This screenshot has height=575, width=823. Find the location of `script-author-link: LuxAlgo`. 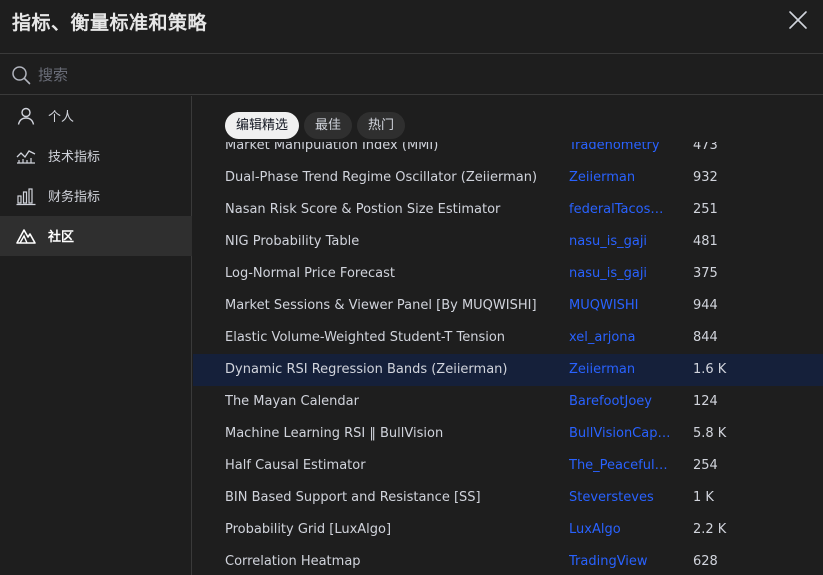

script-author-link: LuxAlgo is located at coordinates (620, 530).